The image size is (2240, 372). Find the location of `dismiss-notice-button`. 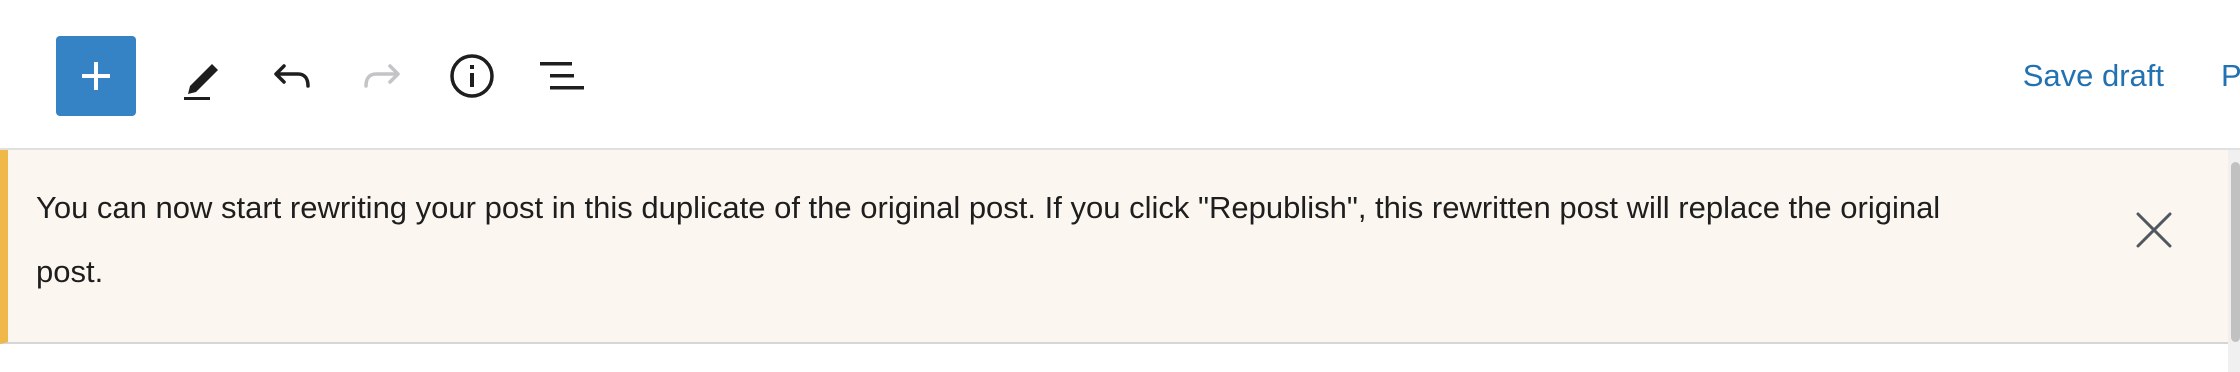

dismiss-notice-button is located at coordinates (2154, 230).